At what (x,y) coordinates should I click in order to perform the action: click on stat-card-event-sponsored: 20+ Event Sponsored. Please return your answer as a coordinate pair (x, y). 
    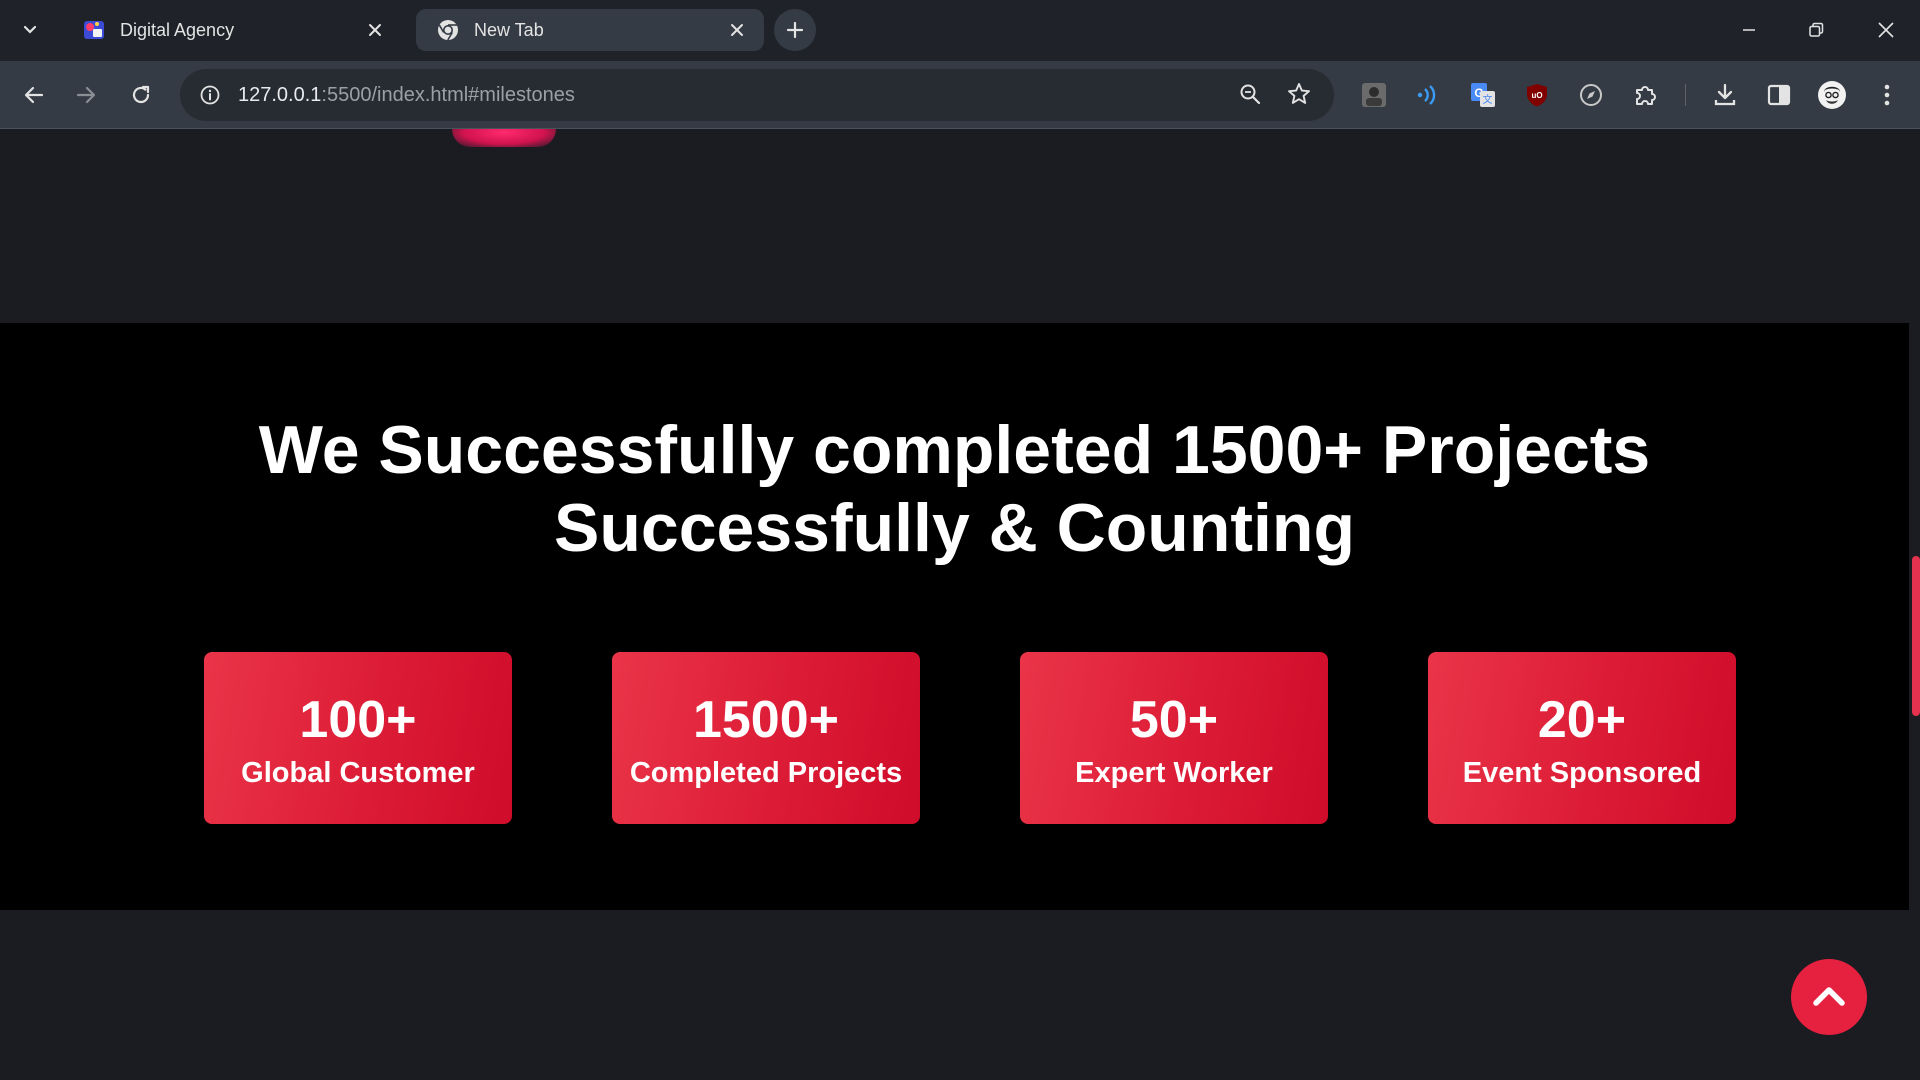
    Looking at the image, I should click on (1582, 738).